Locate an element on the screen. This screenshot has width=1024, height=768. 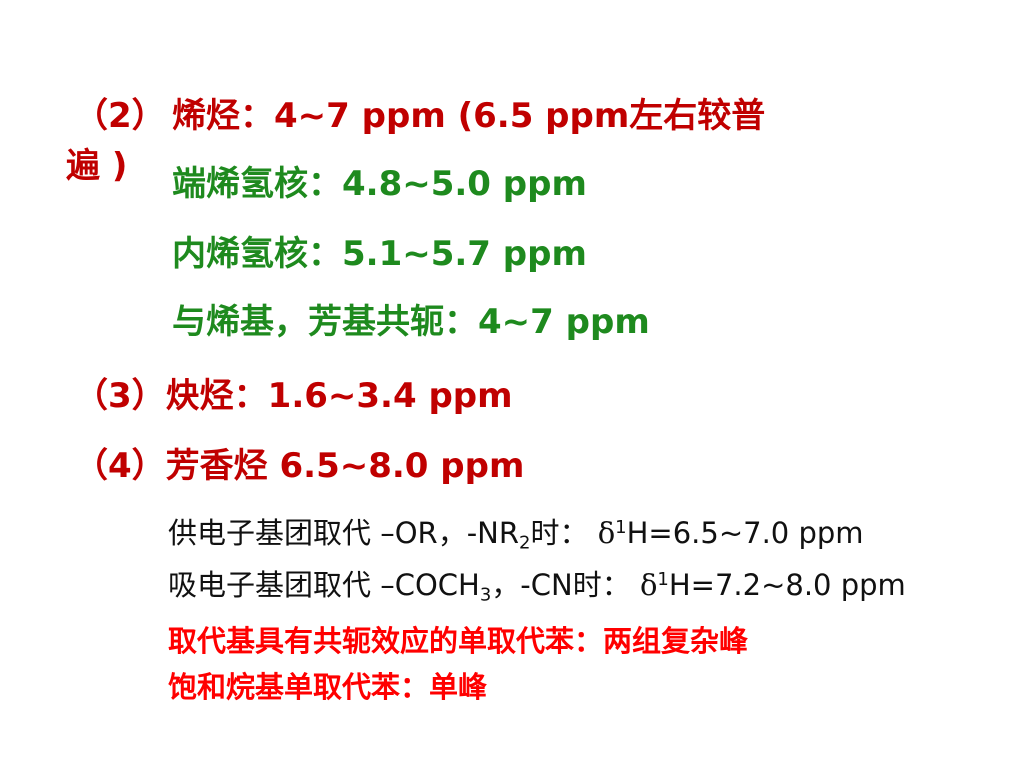
donor-mid: 时： is located at coordinates (559, 533).